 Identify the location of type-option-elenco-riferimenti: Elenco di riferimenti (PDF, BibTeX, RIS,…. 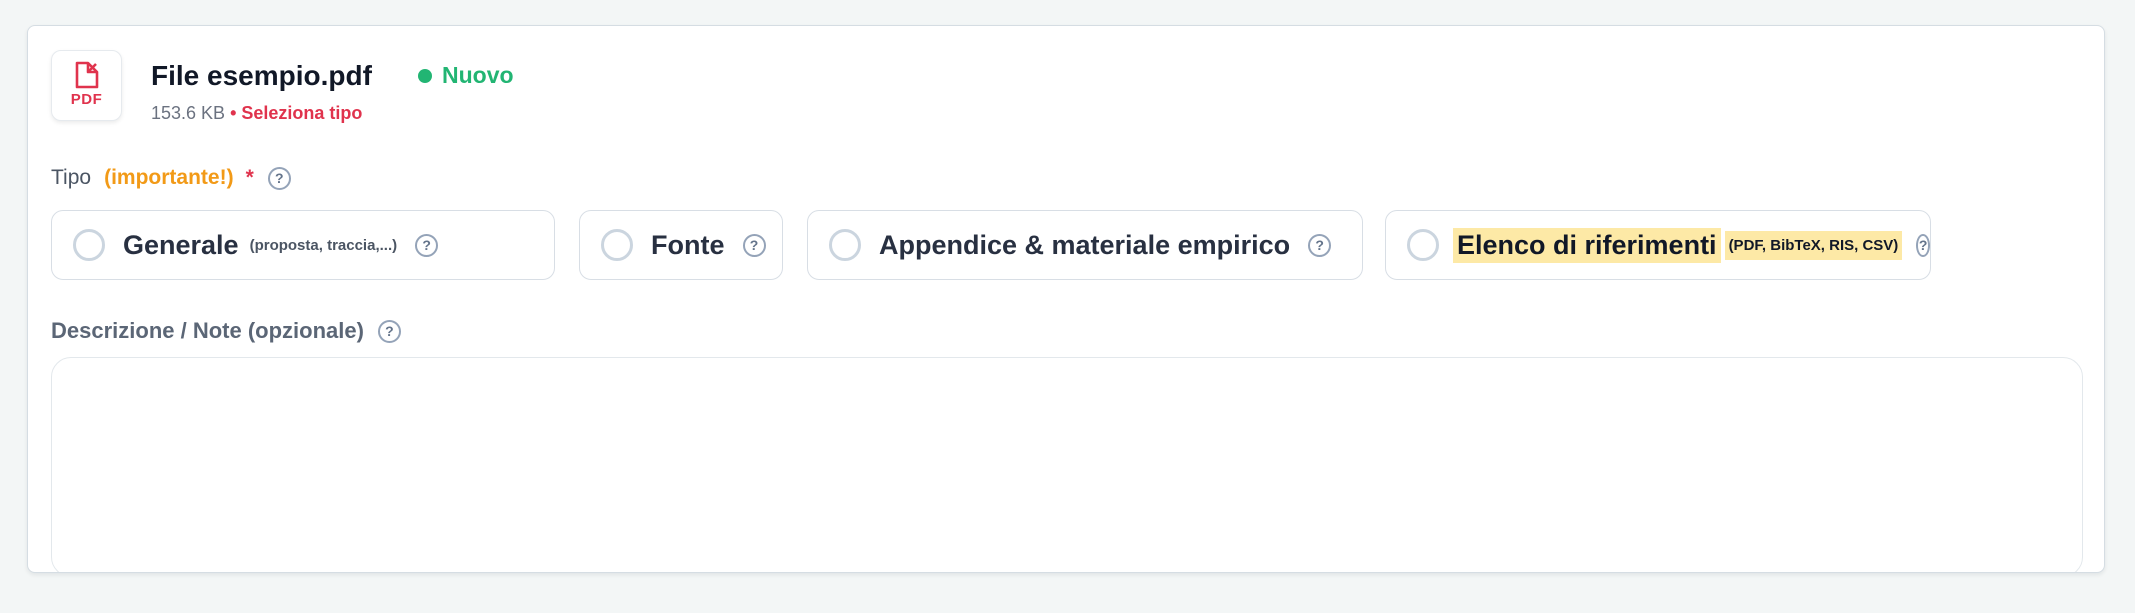
(1658, 245).